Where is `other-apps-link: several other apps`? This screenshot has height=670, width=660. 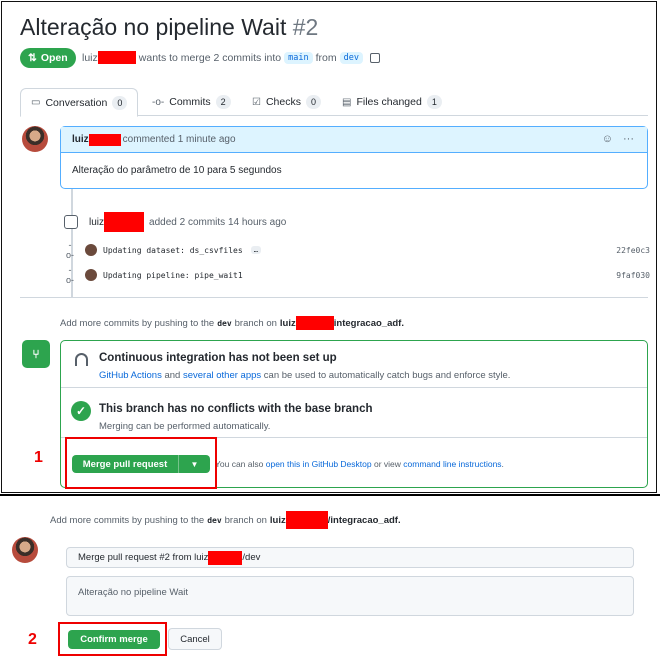
other-apps-link: several other apps is located at coordinates (222, 375).